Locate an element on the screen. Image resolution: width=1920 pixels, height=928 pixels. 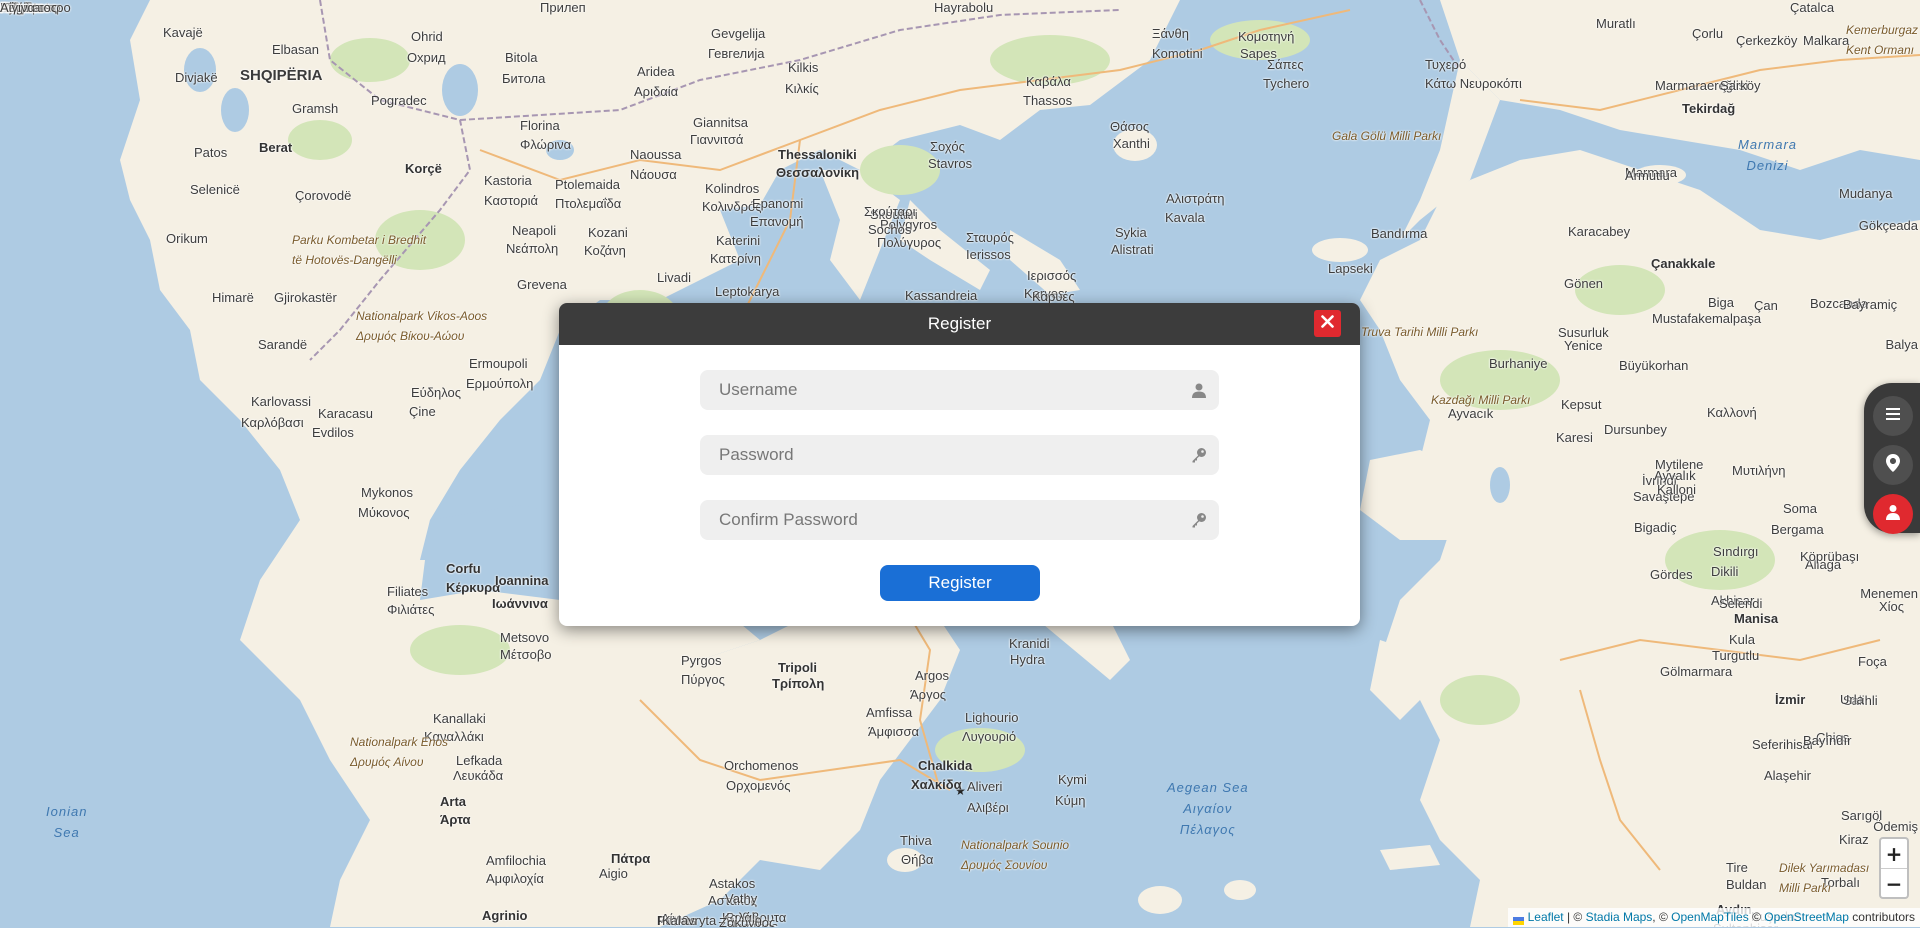
hamburger-menu-icon is located at coordinates (1893, 416).